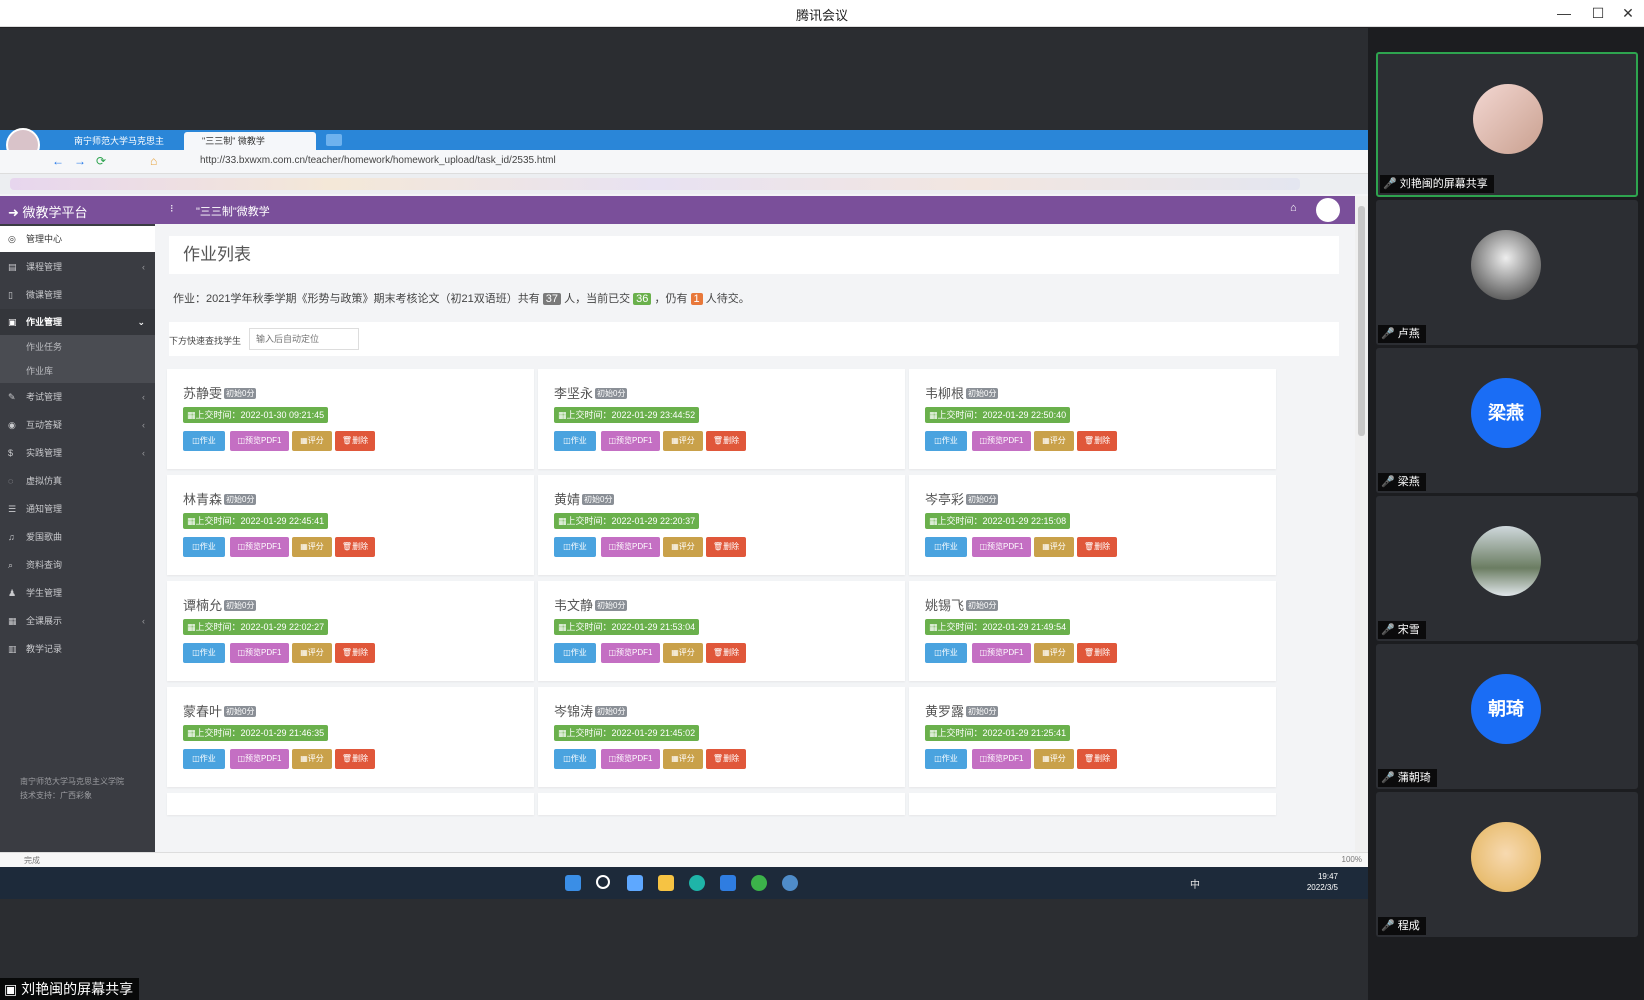 The height and width of the screenshot is (1000, 1644). I want to click on maximize-button: ☐, so click(1598, 13).